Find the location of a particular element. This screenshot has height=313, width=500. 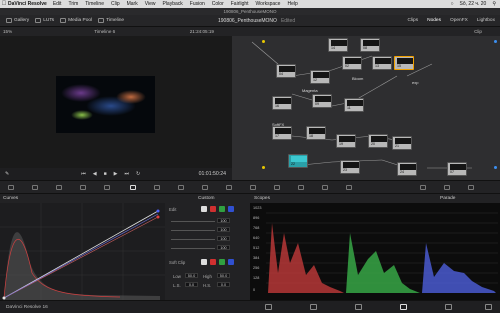

media-page-icon is located at coordinates (268, 307).